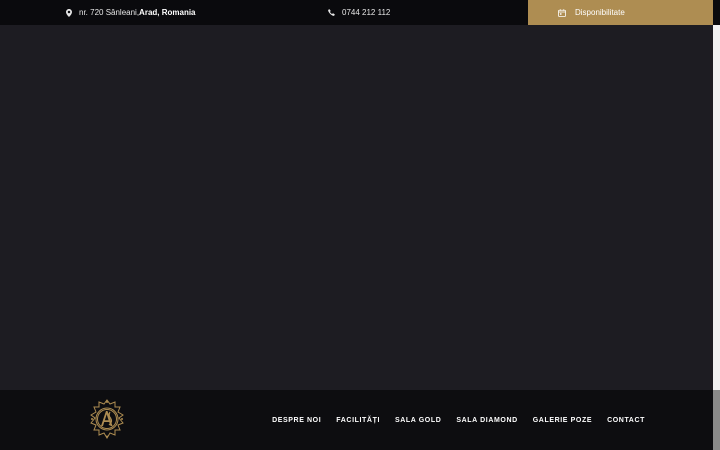 The width and height of the screenshot is (720, 450). What do you see at coordinates (366, 12) in the screenshot?
I see `phone-number: 0744 212 112` at bounding box center [366, 12].